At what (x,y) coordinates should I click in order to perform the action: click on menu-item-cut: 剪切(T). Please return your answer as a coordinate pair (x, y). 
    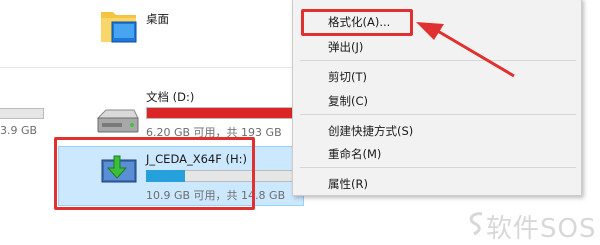
    Looking at the image, I should click on (347, 77).